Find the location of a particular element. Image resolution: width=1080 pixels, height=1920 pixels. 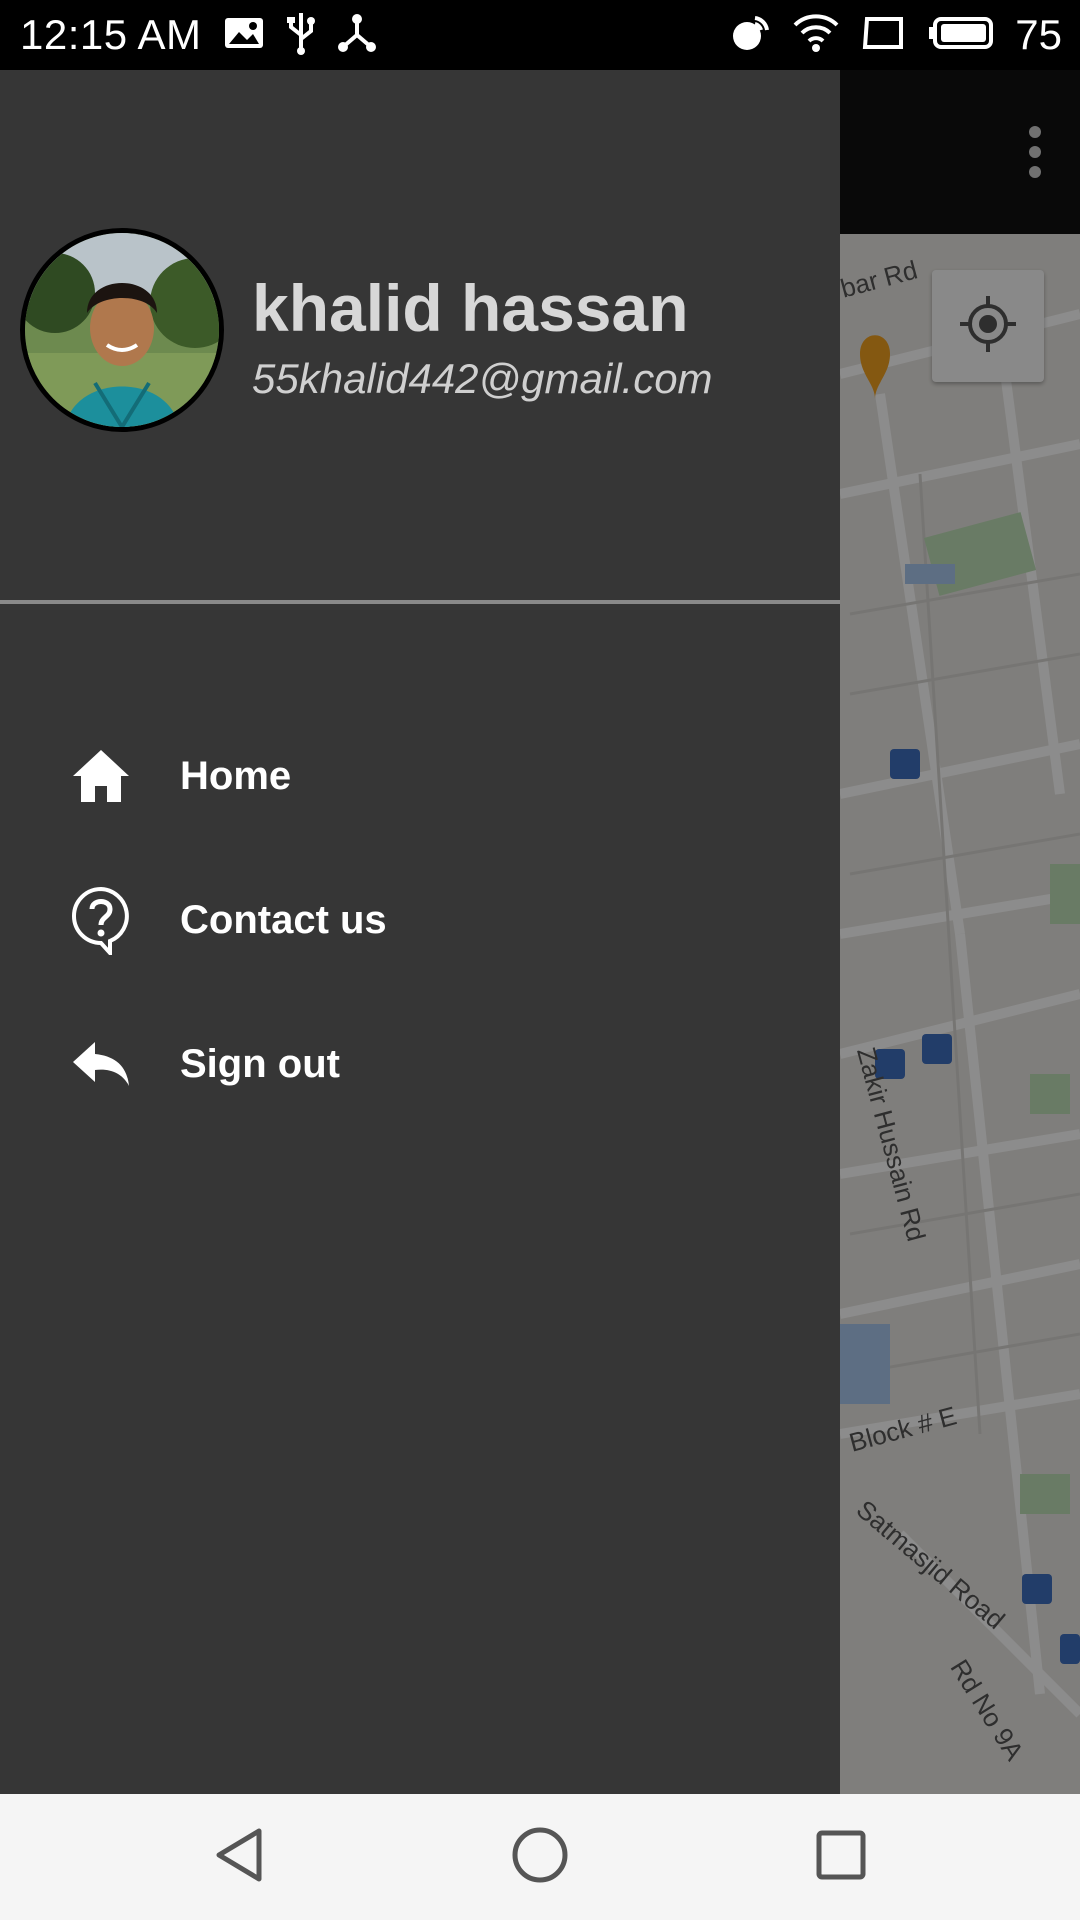

menu-item-sign-out: Sign out is located at coordinates (420, 1064).